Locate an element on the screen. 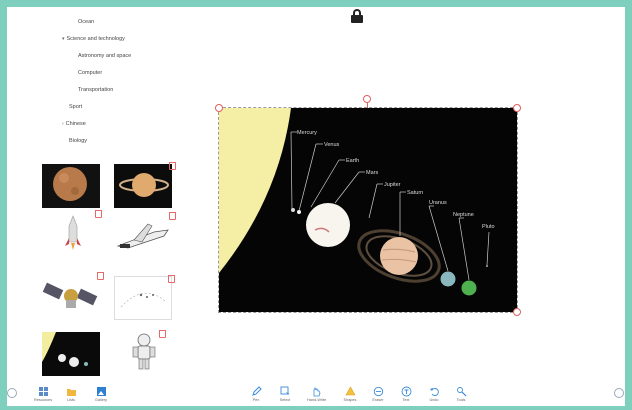 This screenshot has width=632, height=410. eraser-icon is located at coordinates (378, 391).